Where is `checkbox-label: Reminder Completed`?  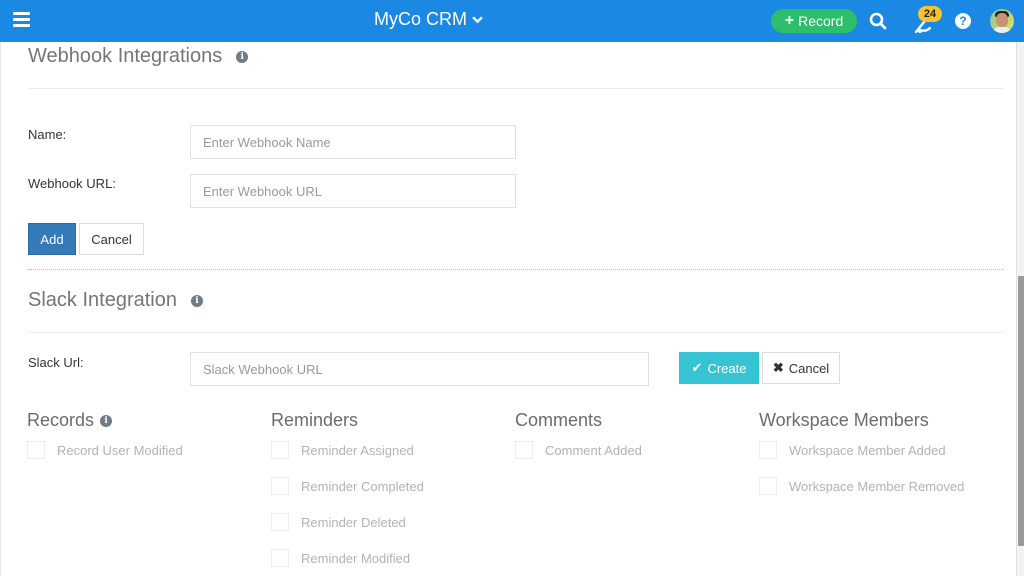
checkbox-label: Reminder Completed is located at coordinates (362, 486).